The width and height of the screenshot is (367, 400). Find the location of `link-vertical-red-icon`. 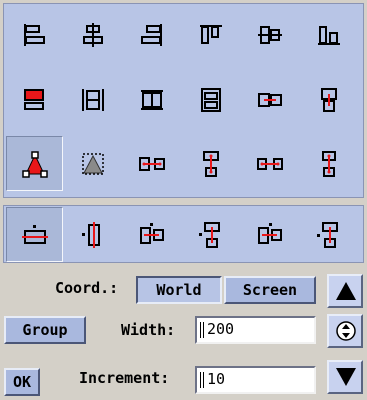

link-vertical-red-icon is located at coordinates (329, 164).